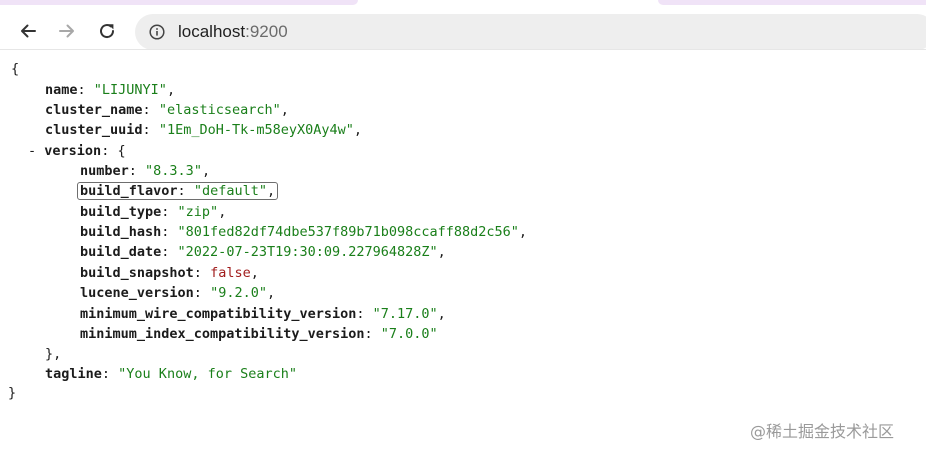 The image size is (926, 453). Describe the element at coordinates (61, 90) in the screenshot. I see `json-key: name` at that location.